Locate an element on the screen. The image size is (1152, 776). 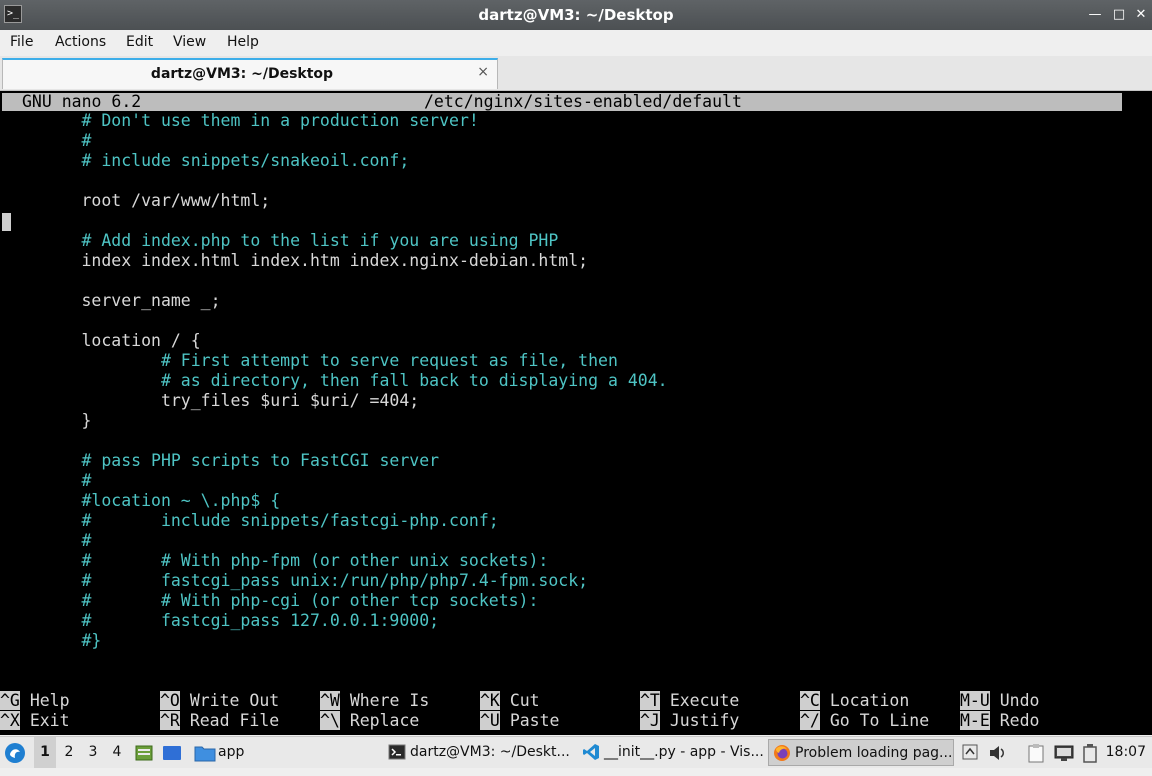
shortcut-key: ^\ is located at coordinates (330, 720).